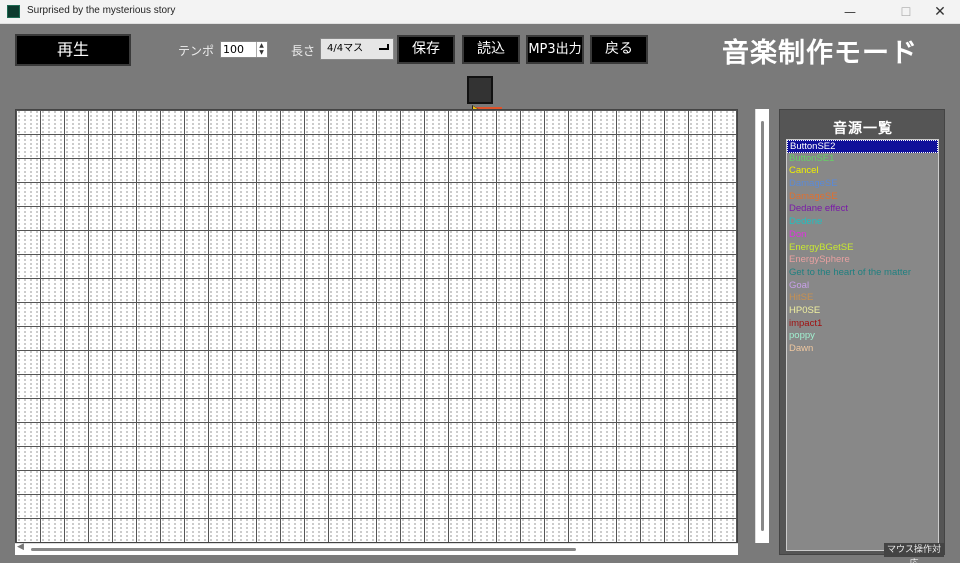  I want to click on sound-list-item: Dedane effect, so click(862, 209).